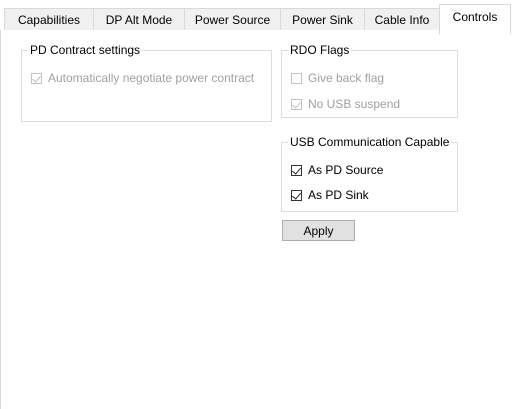  I want to click on auto-negotiate-checkbox: Automatically negotiate power contract, so click(142, 78).